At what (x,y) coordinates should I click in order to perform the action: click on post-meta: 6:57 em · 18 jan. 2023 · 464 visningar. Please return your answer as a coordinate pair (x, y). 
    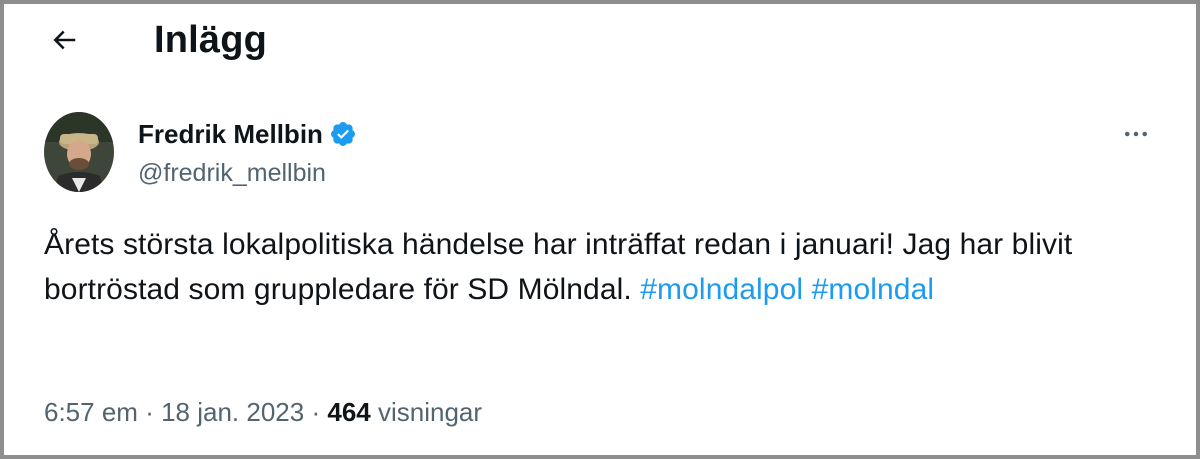
    Looking at the image, I should click on (263, 412).